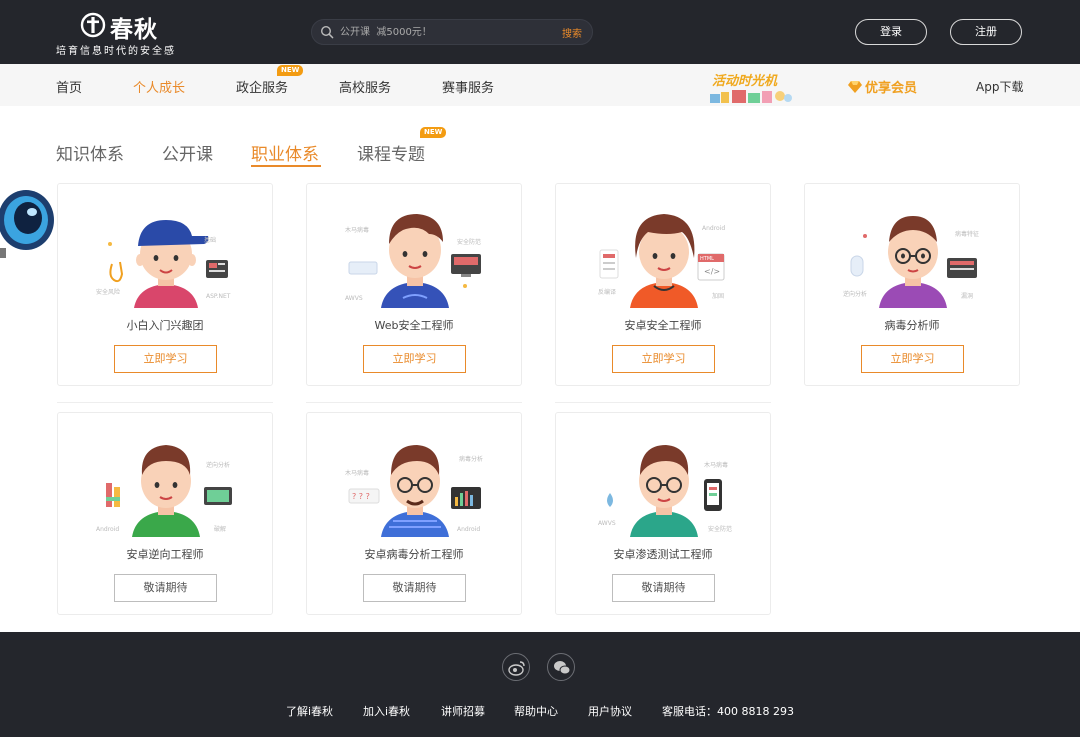  Describe the element at coordinates (413, 261) in the screenshot. I see `avatar-illustration: 木马病毒 安全防范 AWVS` at that location.